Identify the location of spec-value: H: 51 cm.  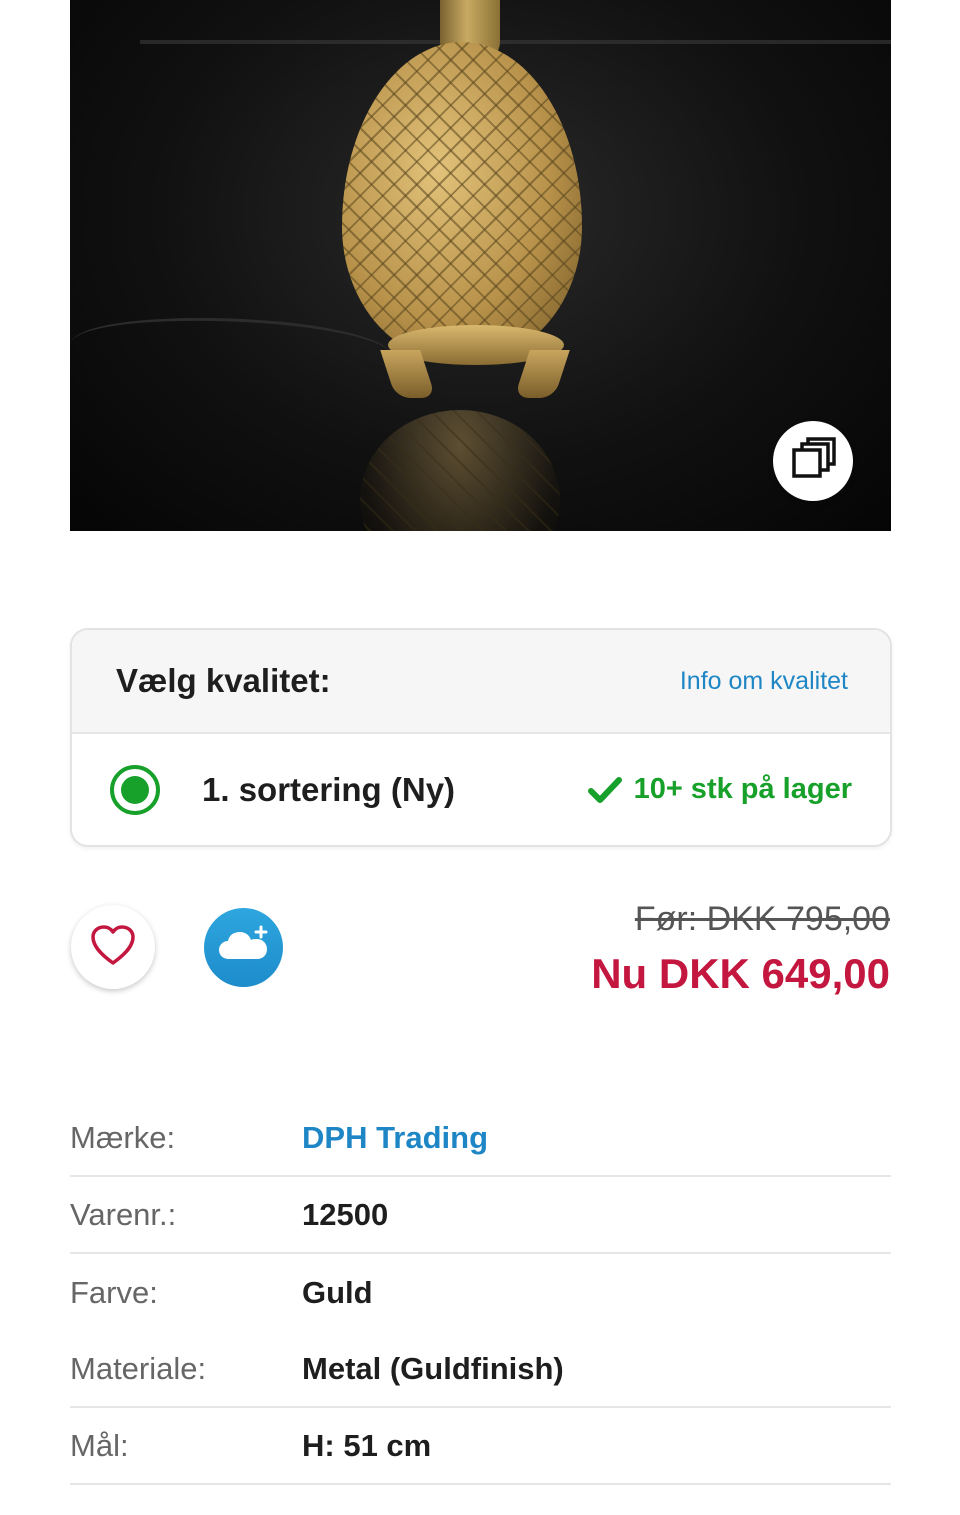
(367, 1445).